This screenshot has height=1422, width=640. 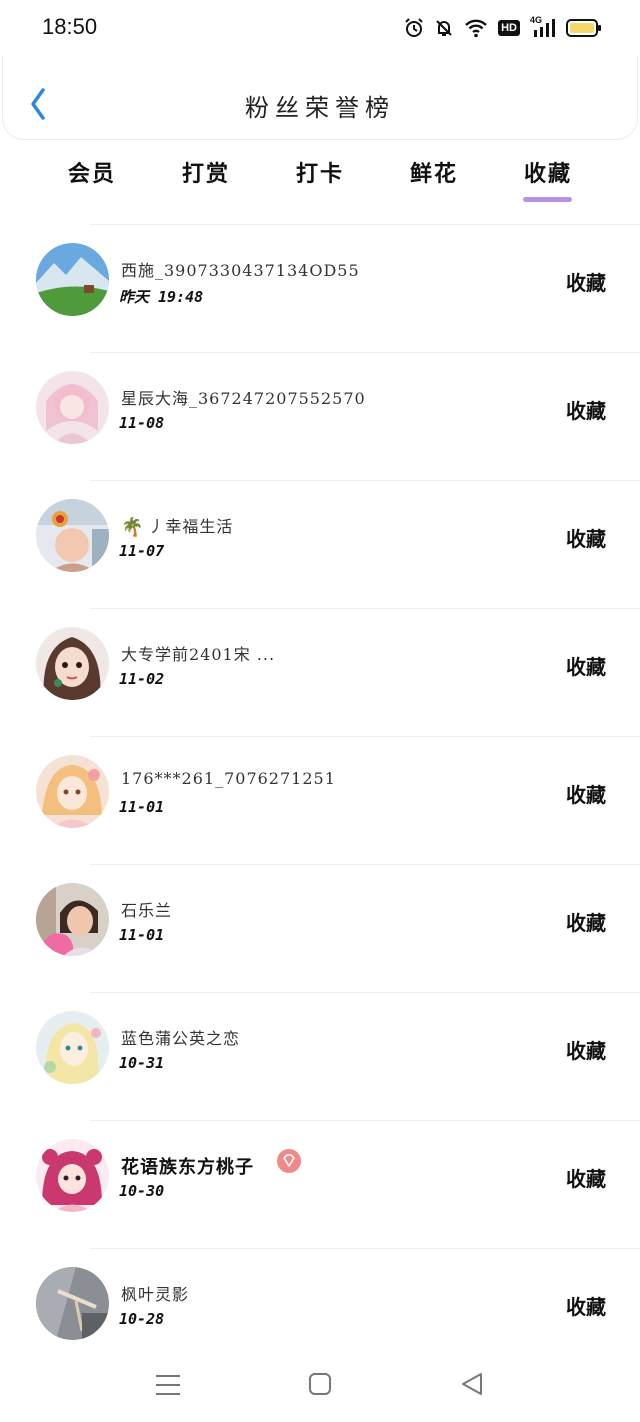 What do you see at coordinates (181, 1038) in the screenshot?
I see `user-name: 蓝色蒲公英之恋` at bounding box center [181, 1038].